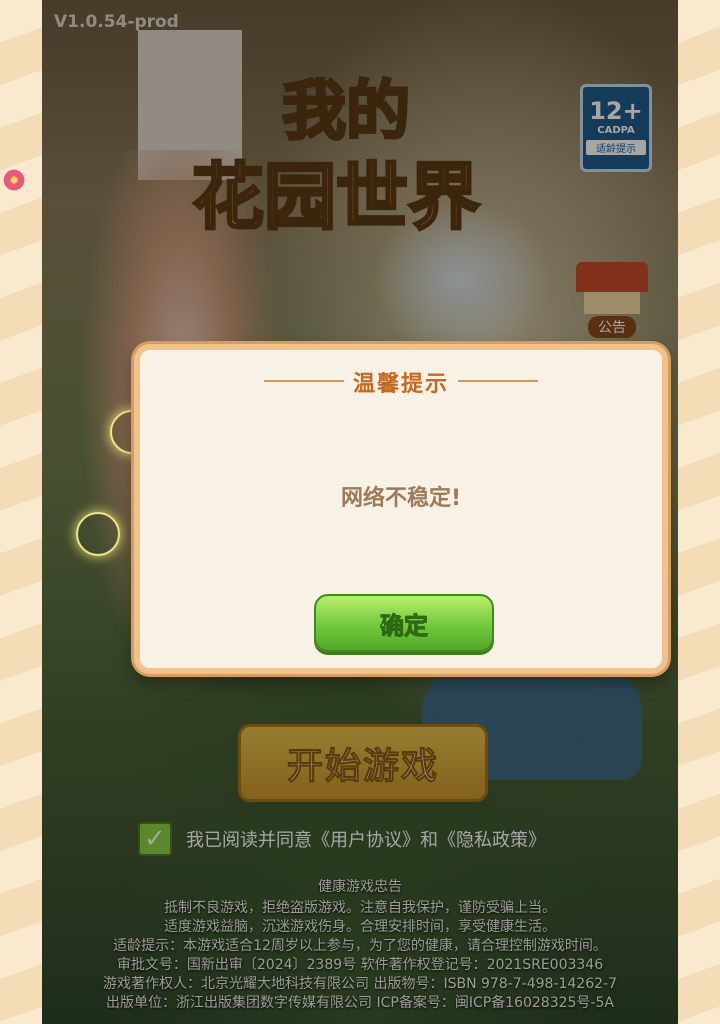 The height and width of the screenshot is (1024, 720). Describe the element at coordinates (400, 384) in the screenshot. I see `dialog-title: 温馨提示` at that location.